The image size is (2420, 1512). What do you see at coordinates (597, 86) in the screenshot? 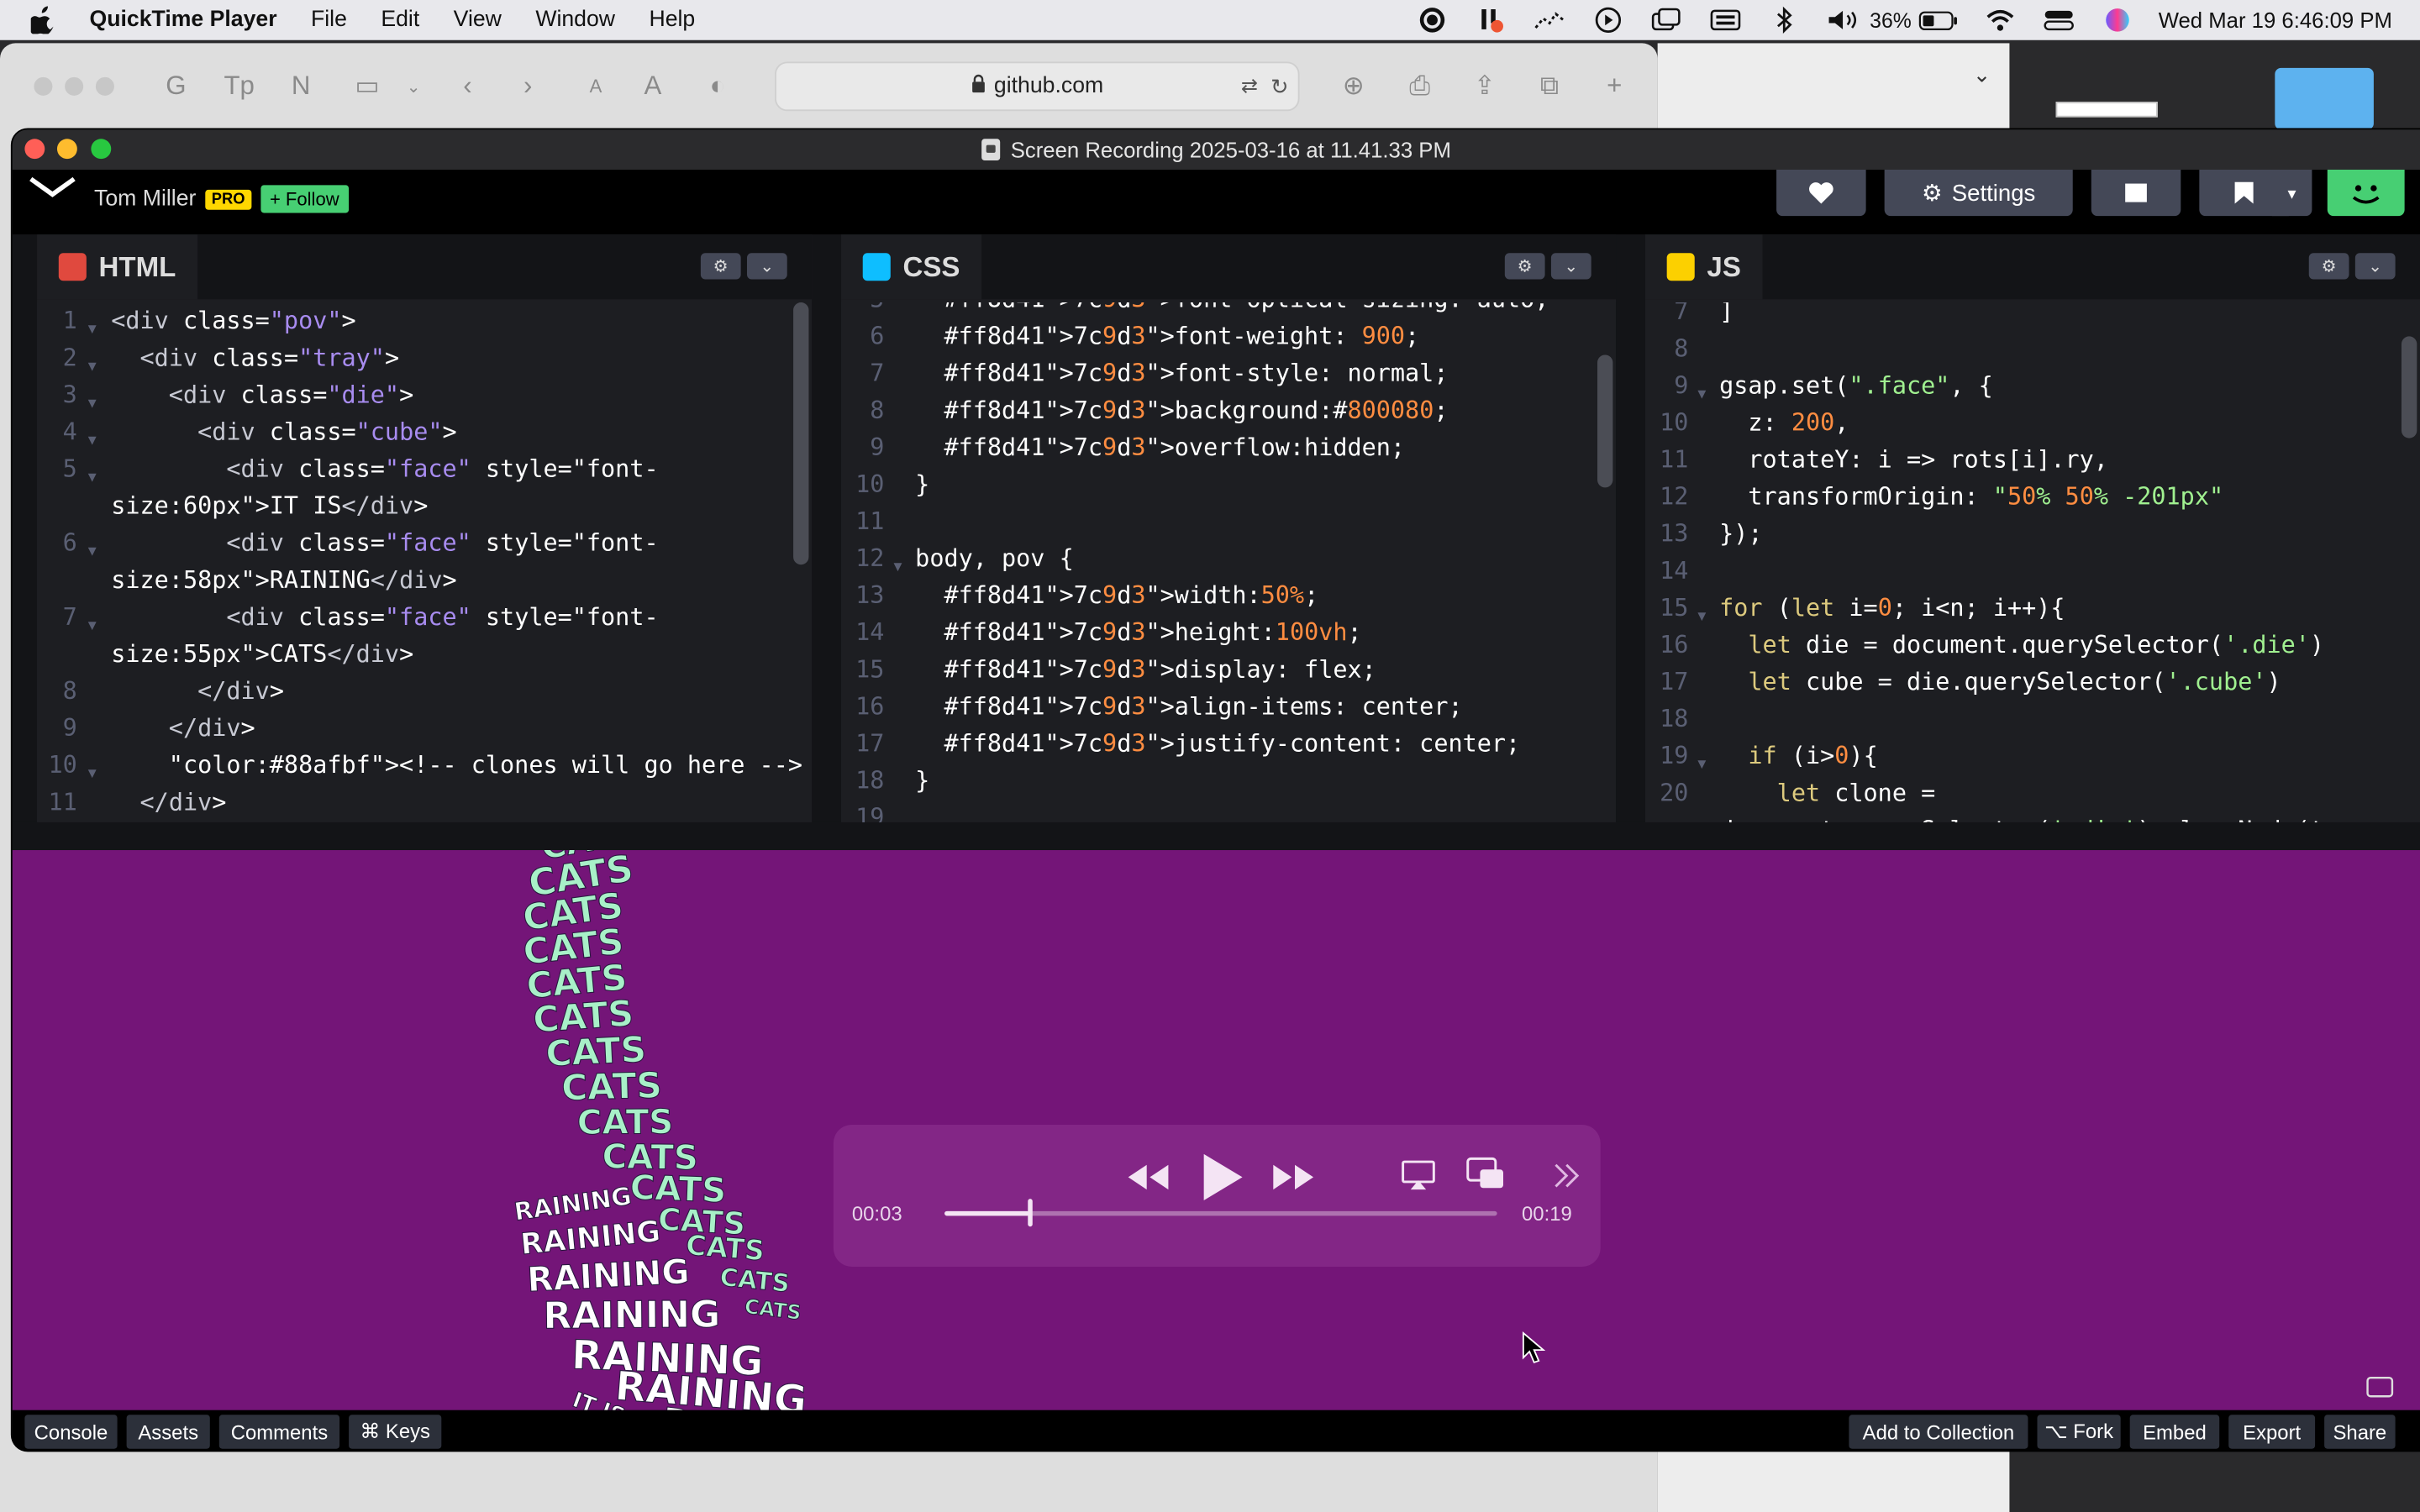
I see `text-smaller-icon: A` at bounding box center [597, 86].